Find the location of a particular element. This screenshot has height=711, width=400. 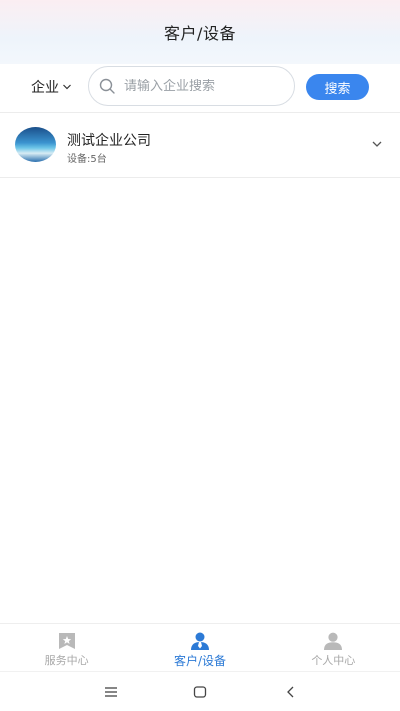

device-count: 设备:5台 is located at coordinates (87, 159).